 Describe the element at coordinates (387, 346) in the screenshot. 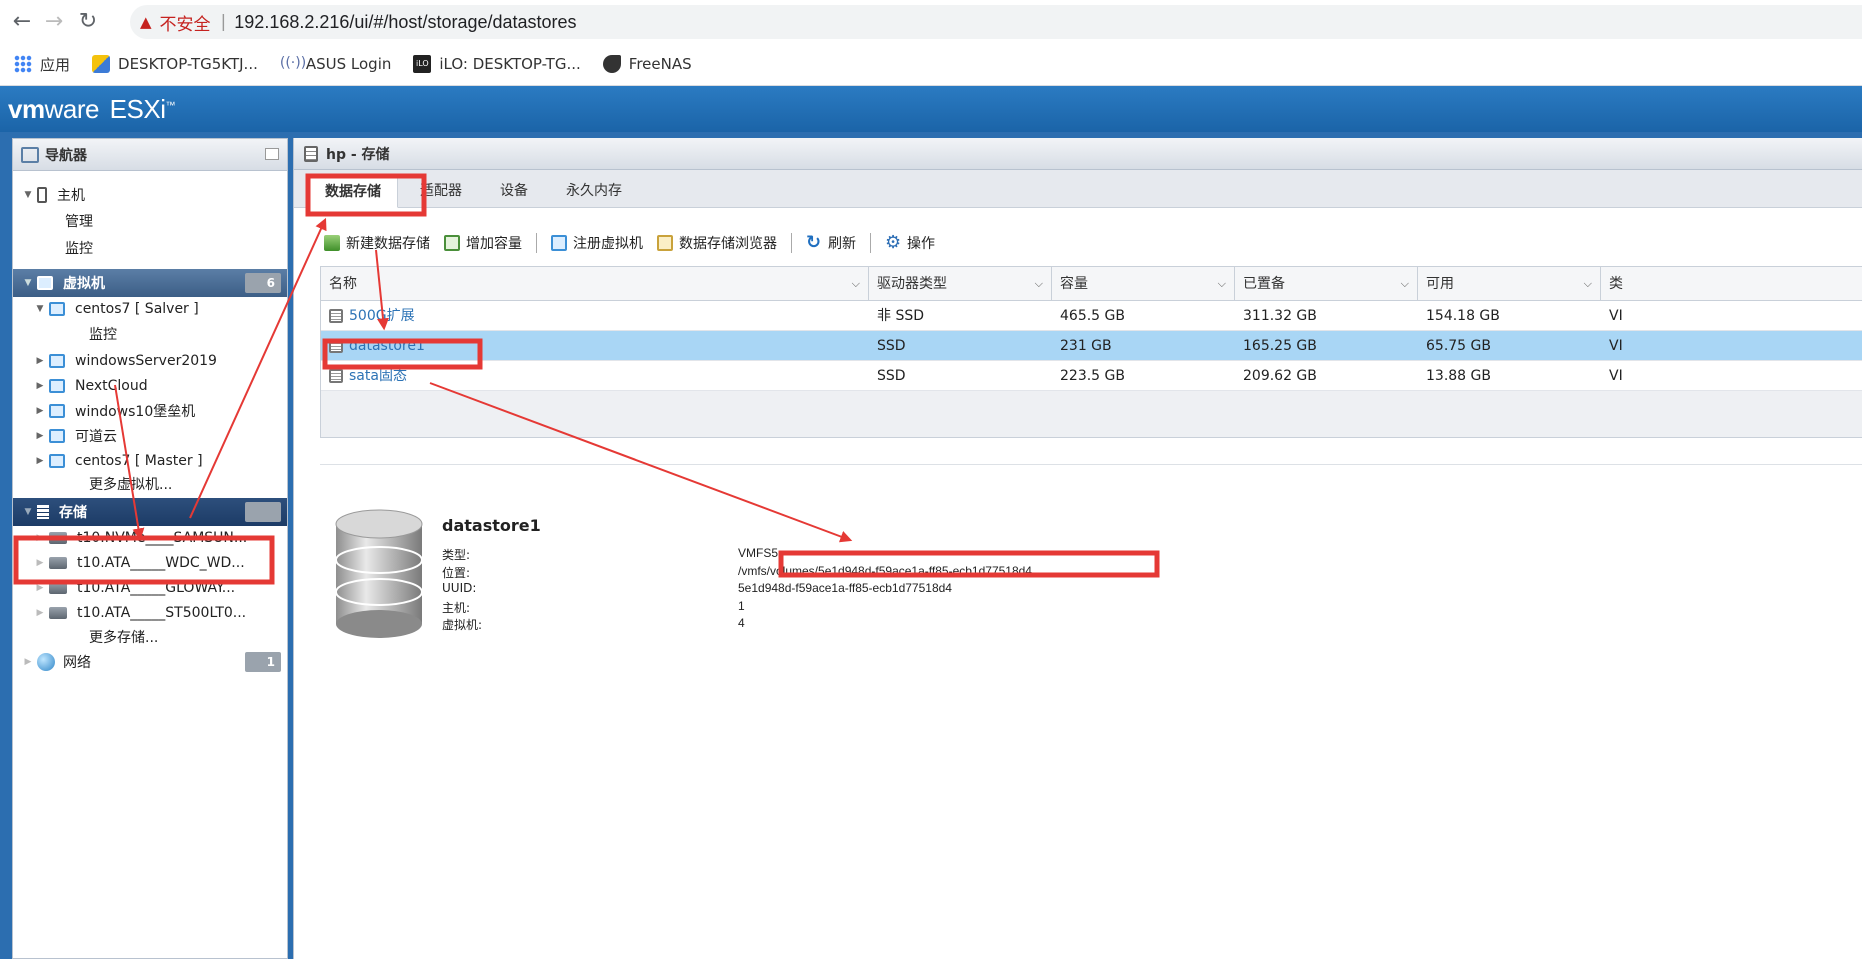

I see `datastore-name: datastore1` at that location.